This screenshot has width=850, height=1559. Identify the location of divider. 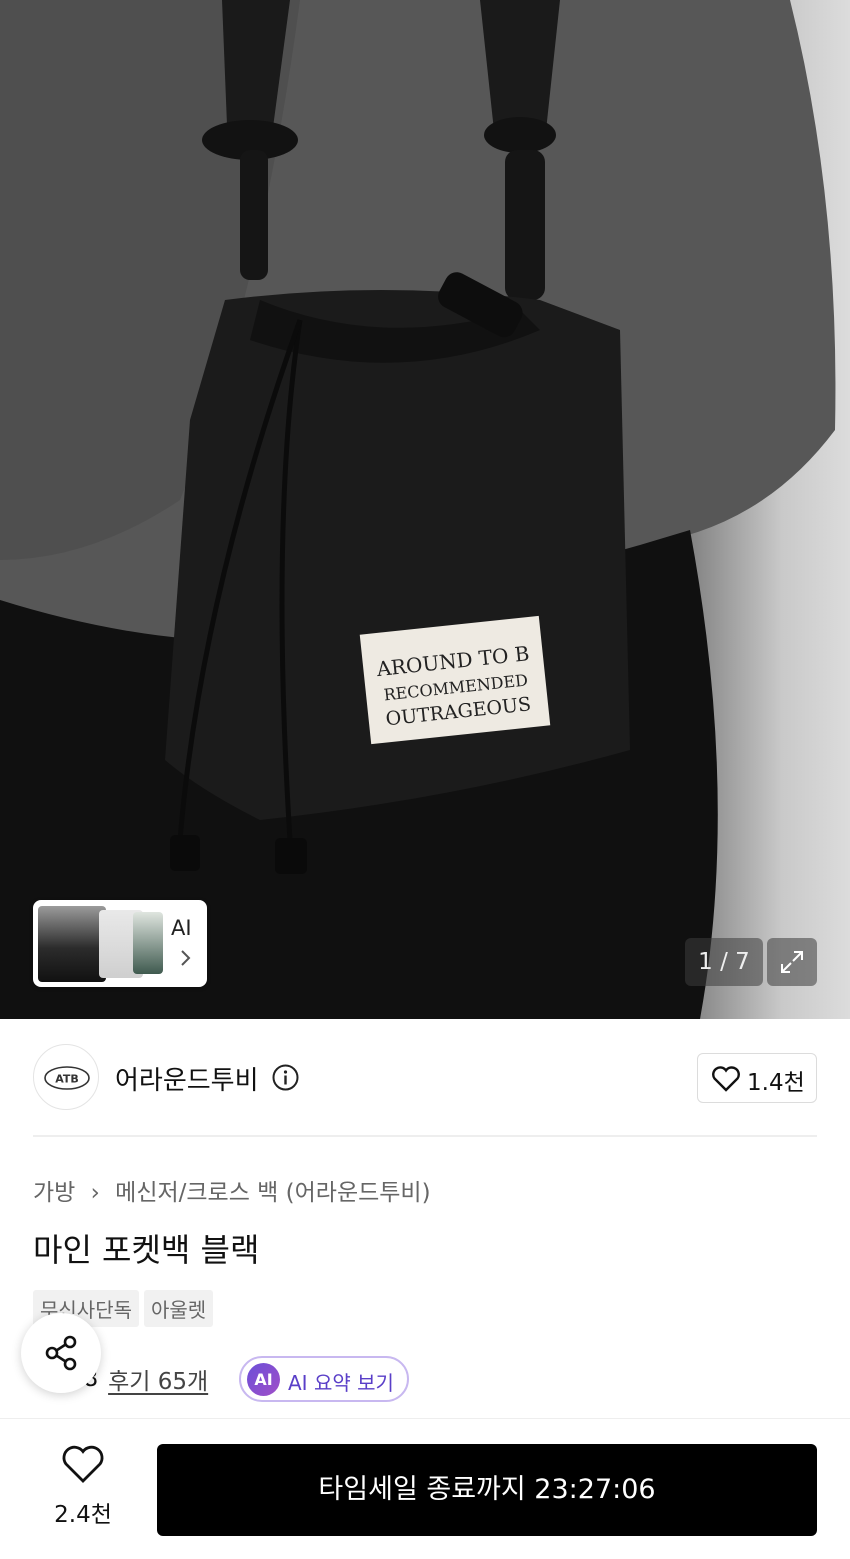
(425, 1136).